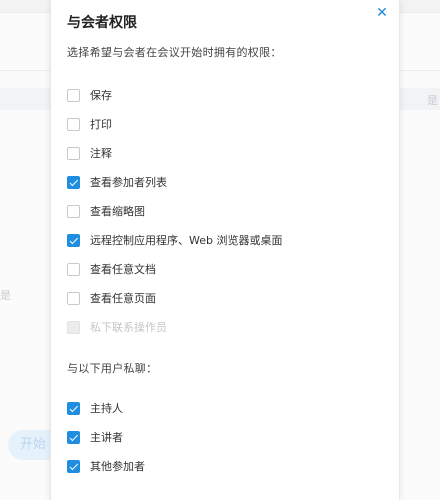 The height and width of the screenshot is (500, 440). What do you see at coordinates (117, 466) in the screenshot?
I see `chat-target-label: 其他参加者` at bounding box center [117, 466].